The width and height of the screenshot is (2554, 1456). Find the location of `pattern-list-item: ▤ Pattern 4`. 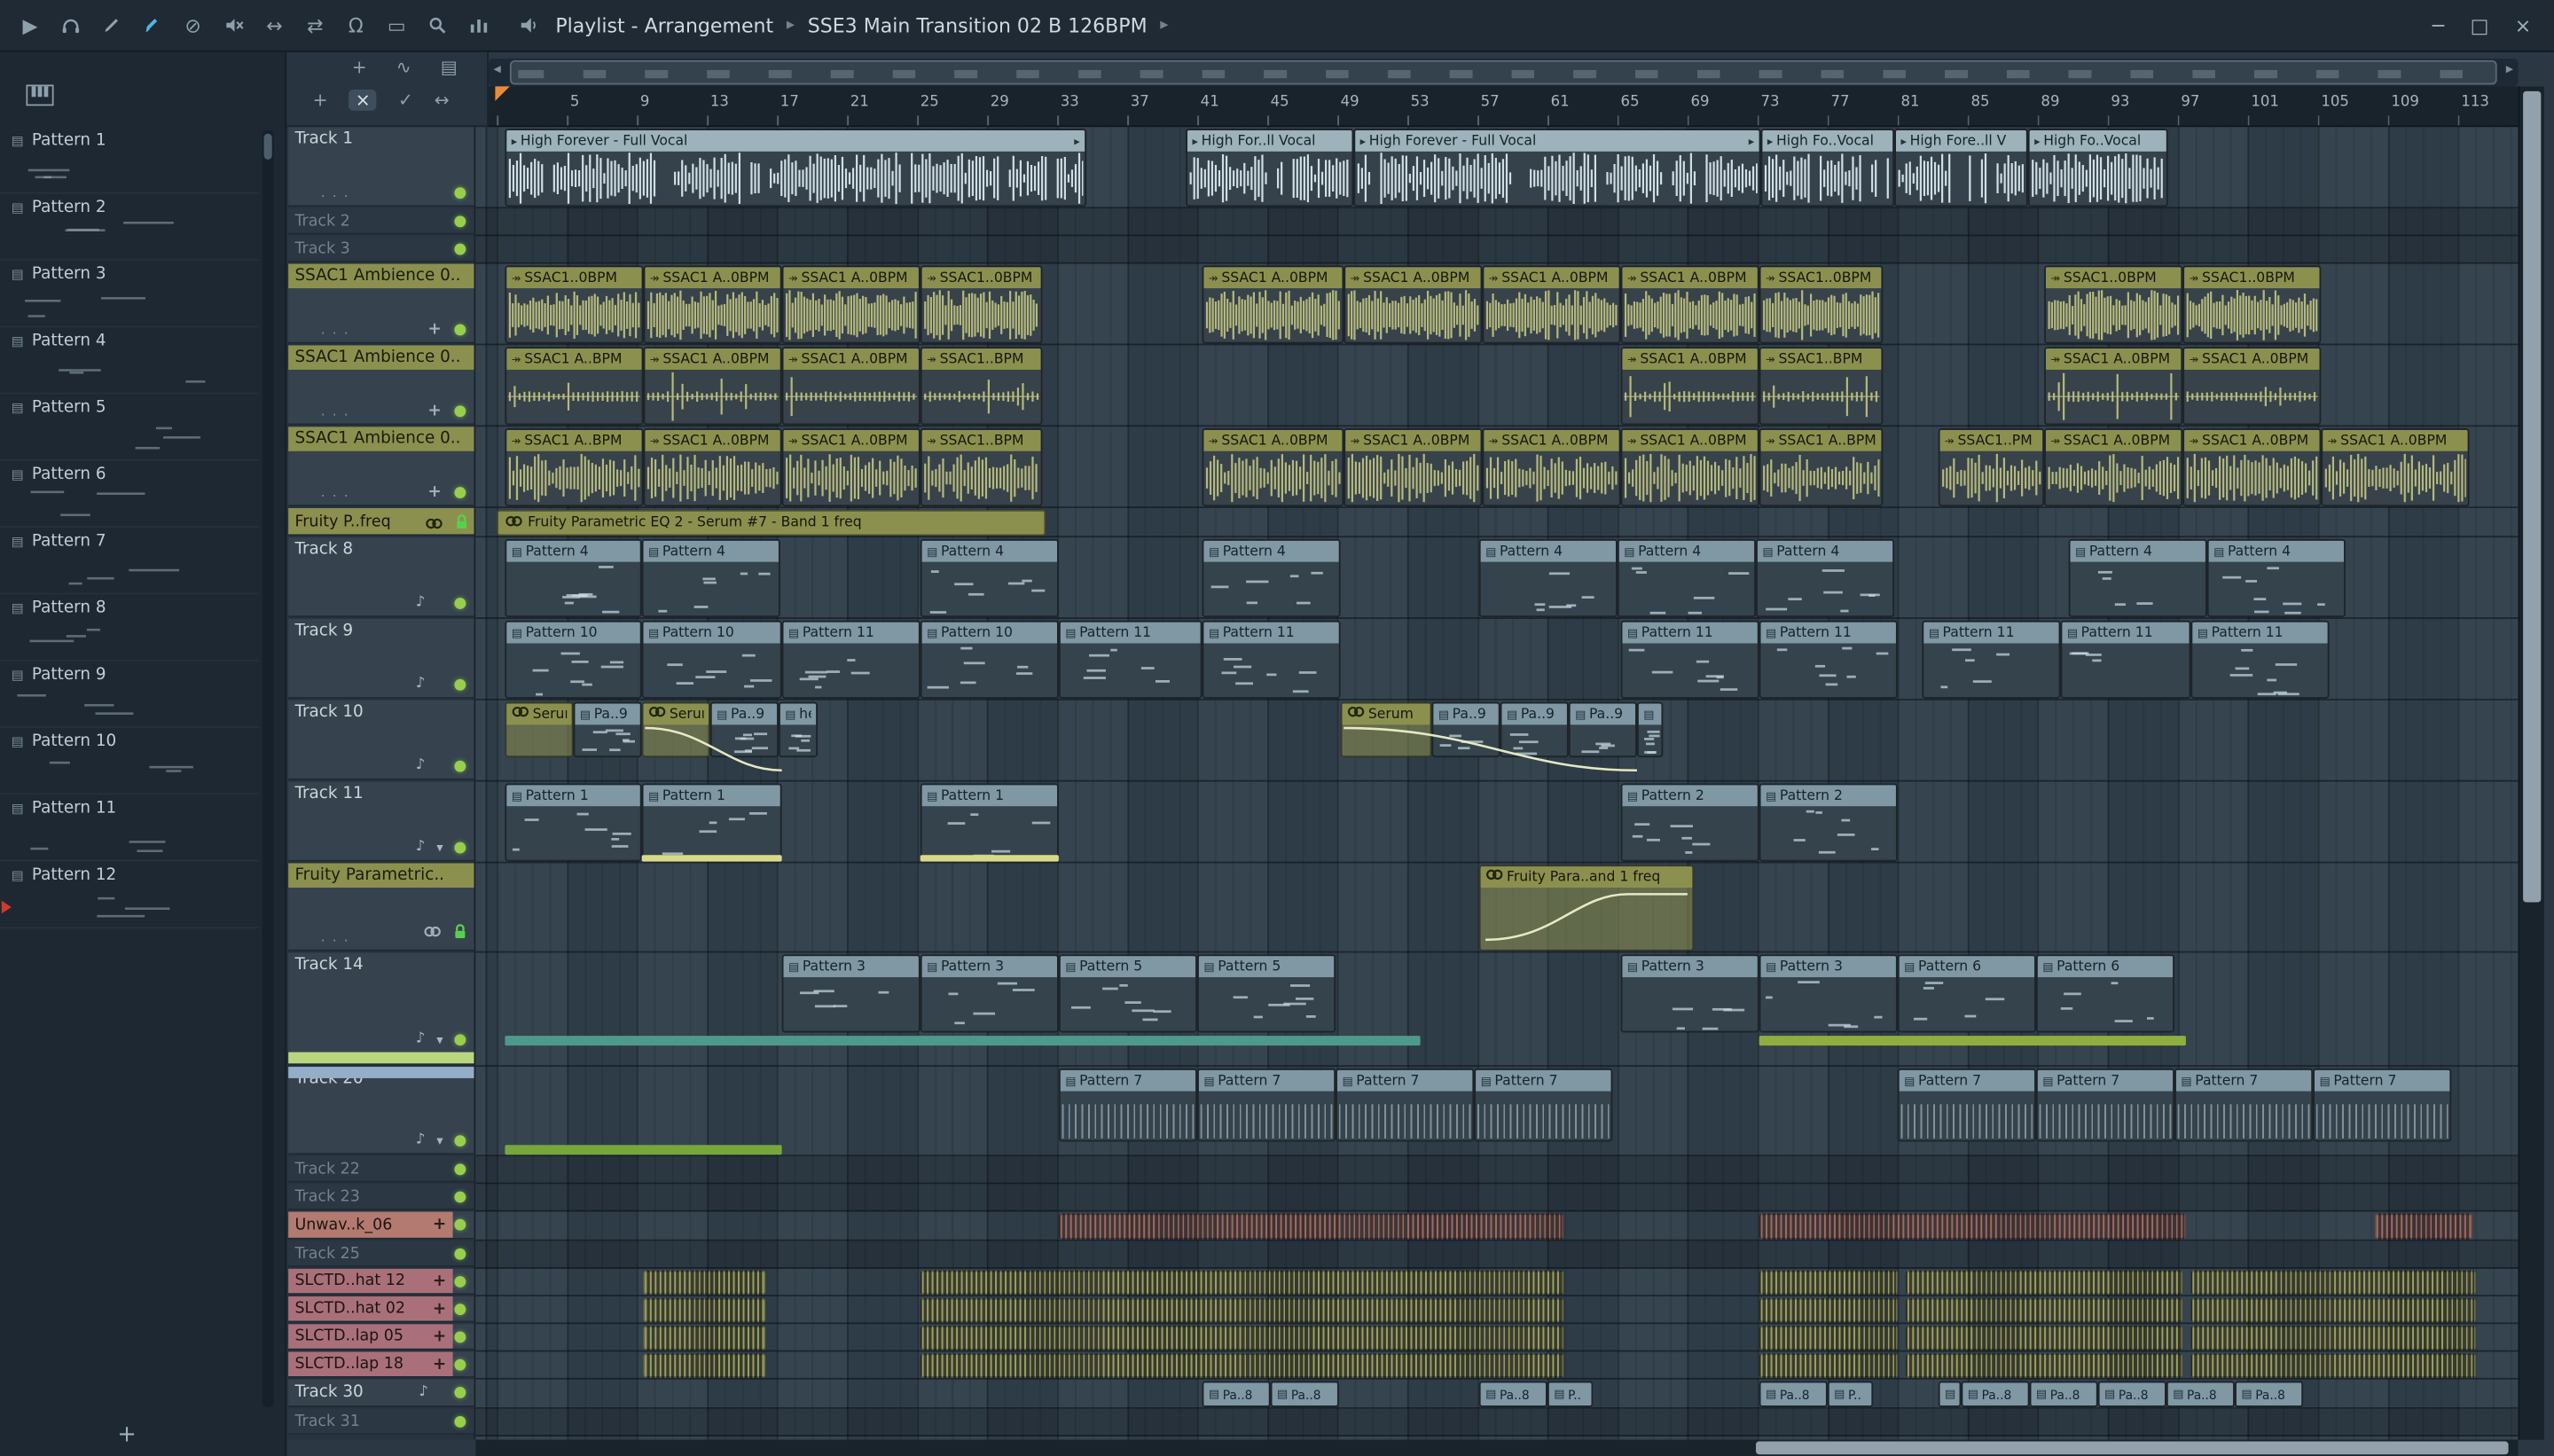

pattern-list-item: ▤ Pattern 4 is located at coordinates (130, 361).